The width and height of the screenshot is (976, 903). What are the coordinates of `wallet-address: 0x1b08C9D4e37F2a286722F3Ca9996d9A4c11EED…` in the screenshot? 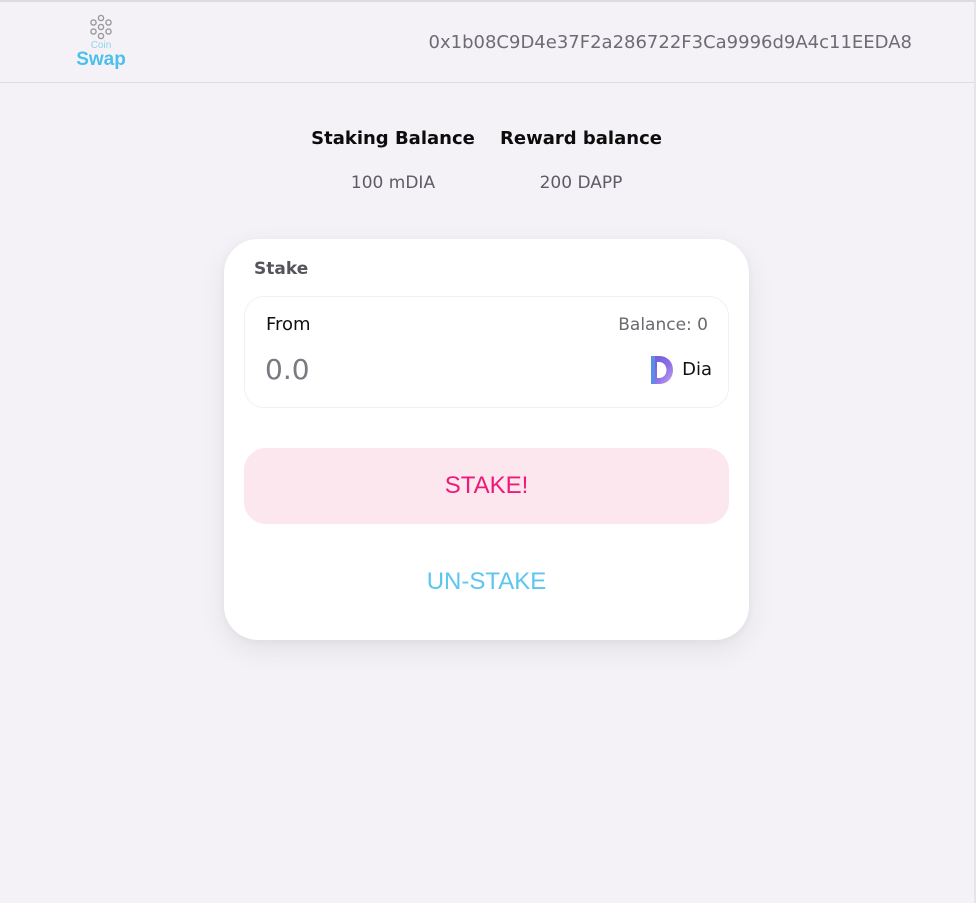 It's located at (670, 42).